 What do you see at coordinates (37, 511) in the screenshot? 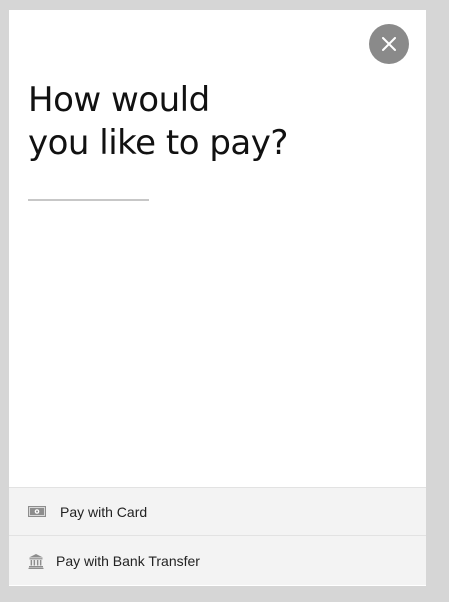
I see `banknote-icon` at bounding box center [37, 511].